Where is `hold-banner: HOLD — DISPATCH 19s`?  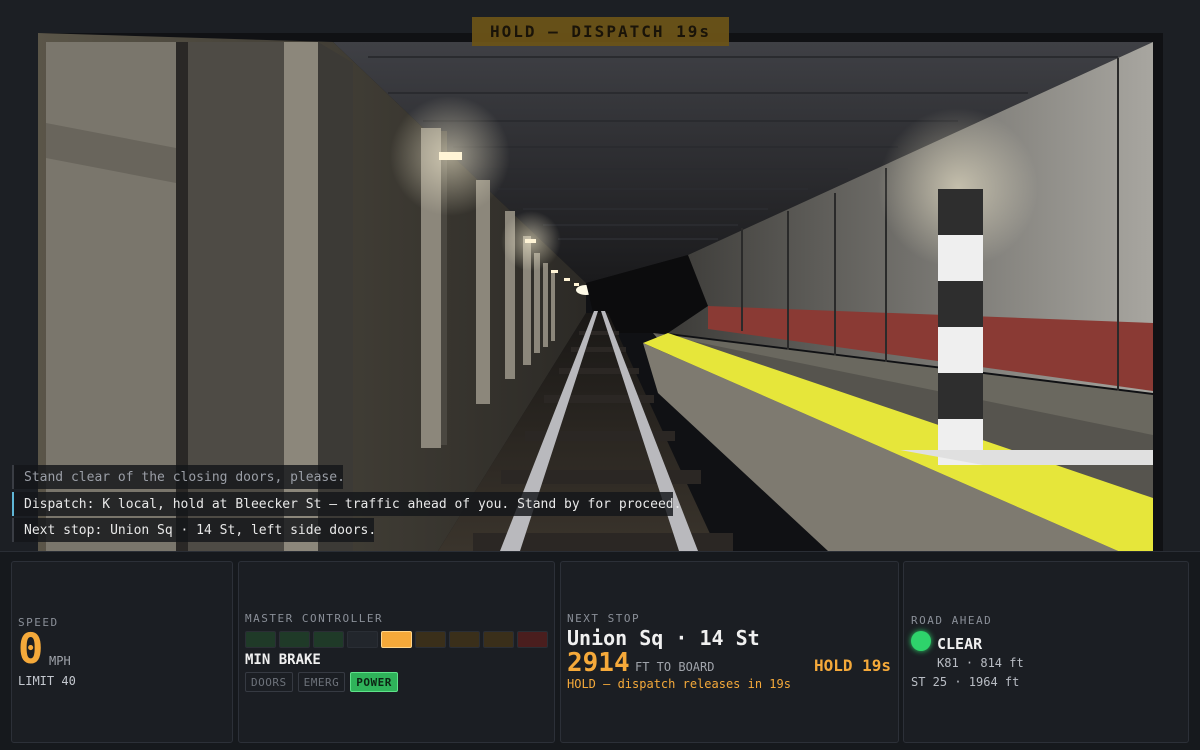
hold-banner: HOLD — DISPATCH 19s is located at coordinates (600, 31).